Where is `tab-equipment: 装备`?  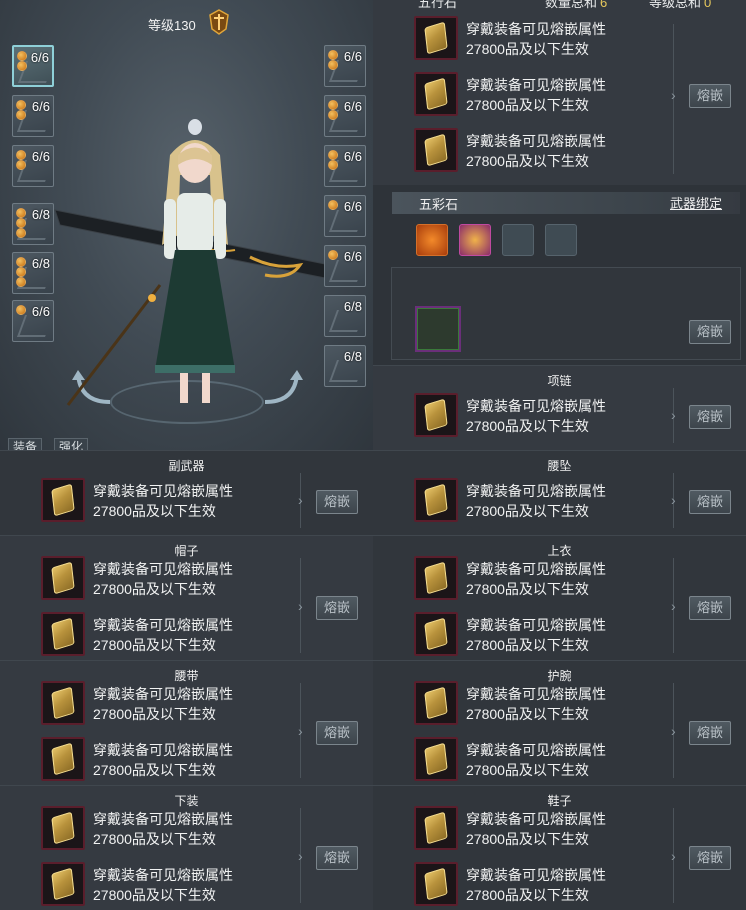 tab-equipment: 装备 is located at coordinates (25, 444).